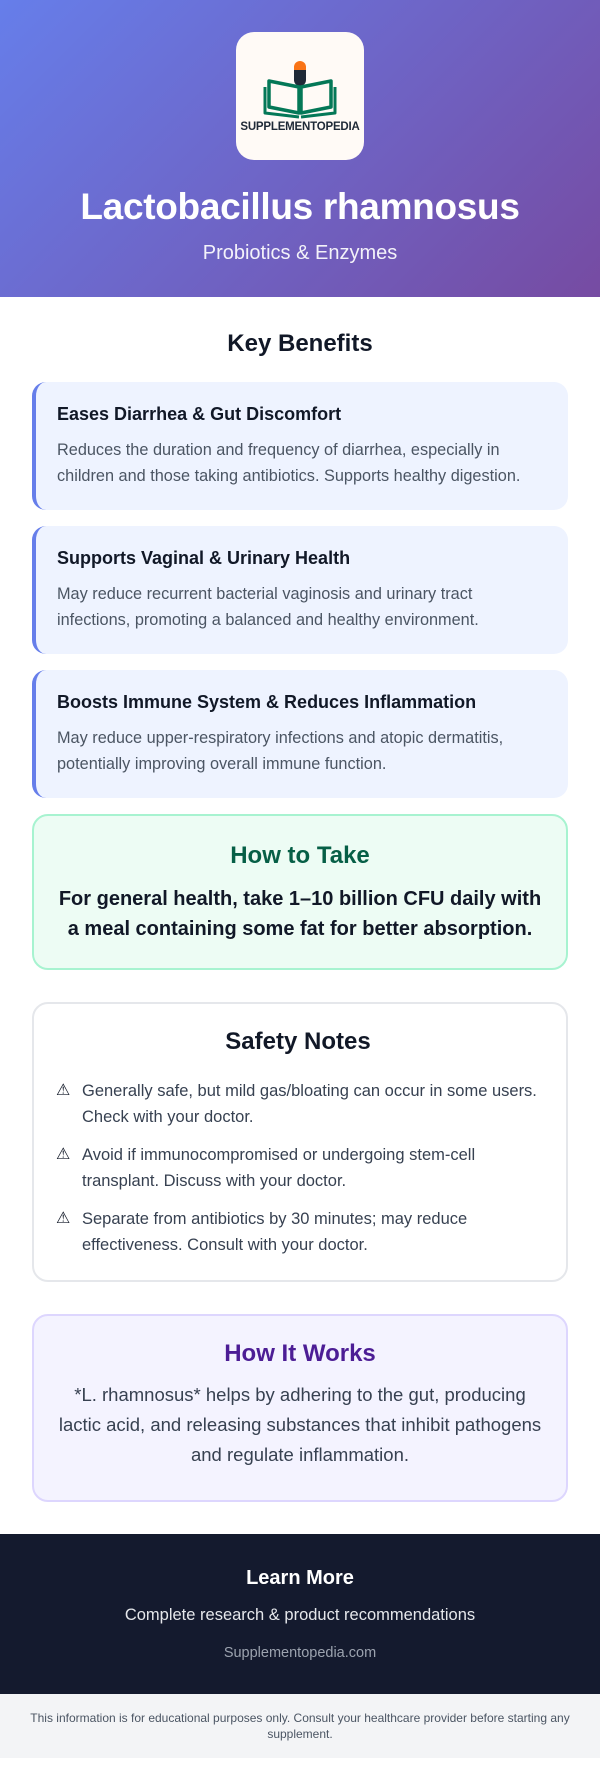 This screenshot has width=600, height=1777. What do you see at coordinates (300, 1578) in the screenshot?
I see `learn-more-title: Learn More` at bounding box center [300, 1578].